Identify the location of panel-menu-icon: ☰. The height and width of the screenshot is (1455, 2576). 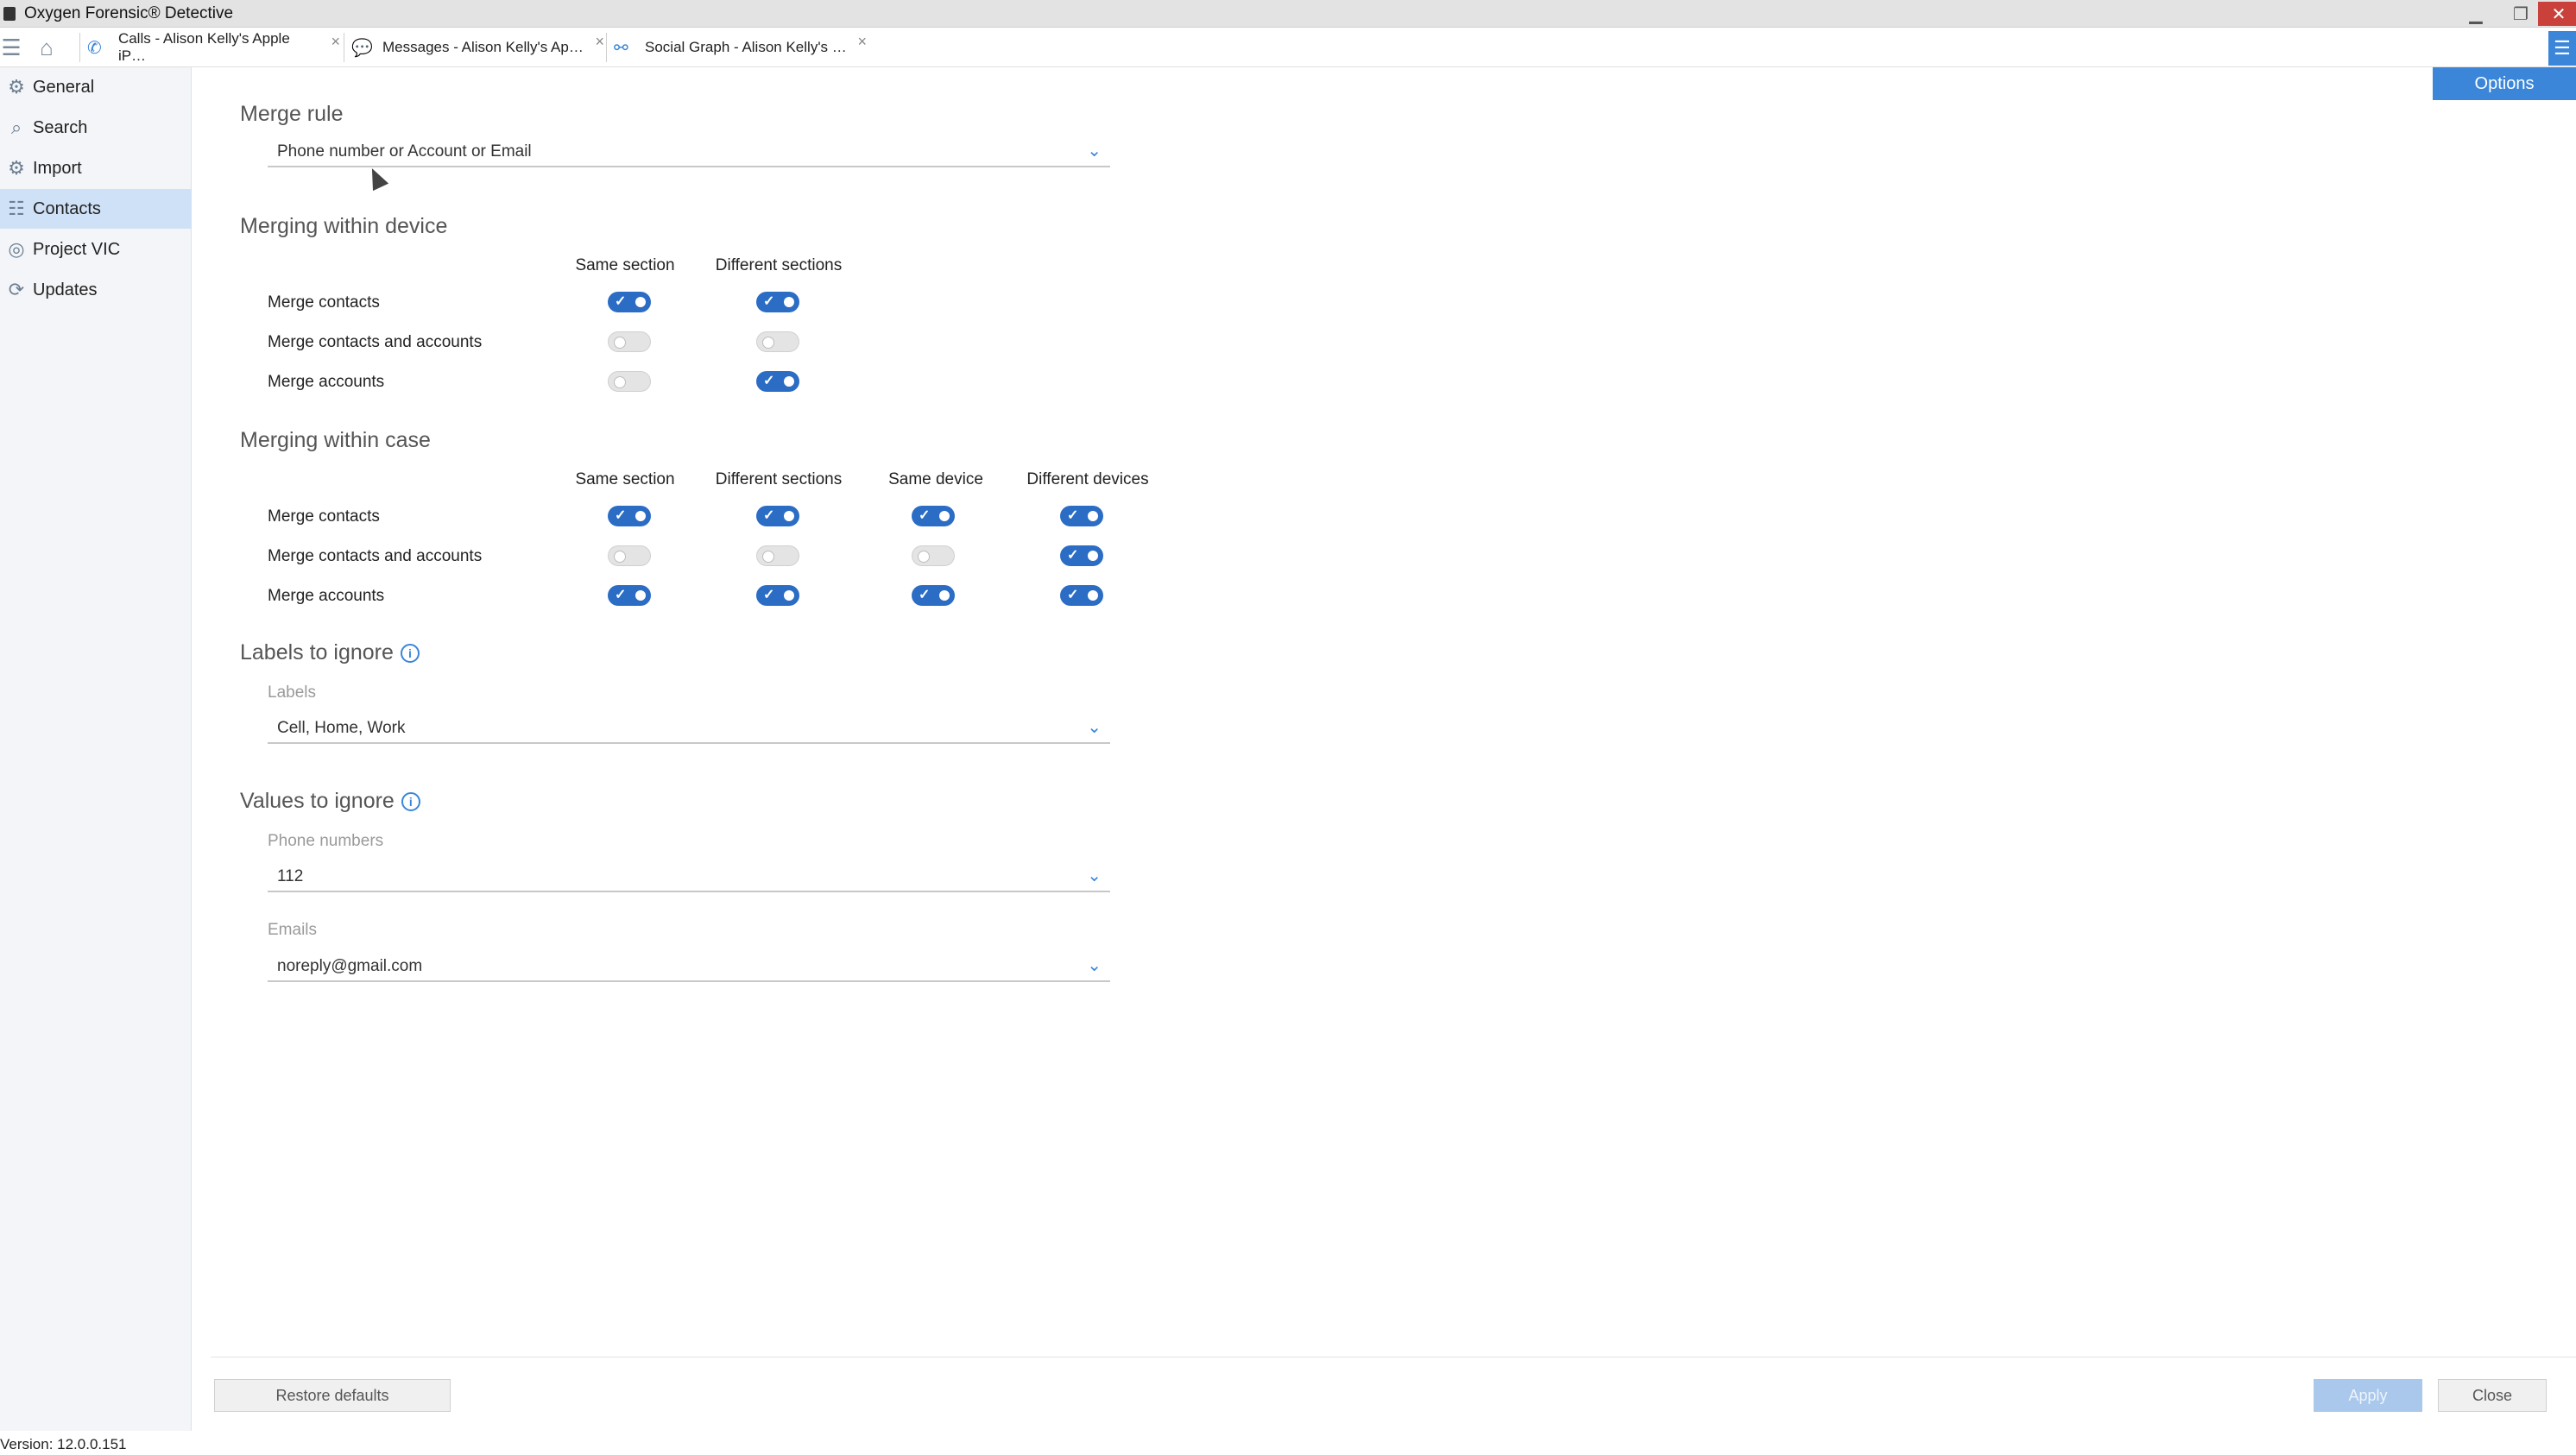
(2562, 49).